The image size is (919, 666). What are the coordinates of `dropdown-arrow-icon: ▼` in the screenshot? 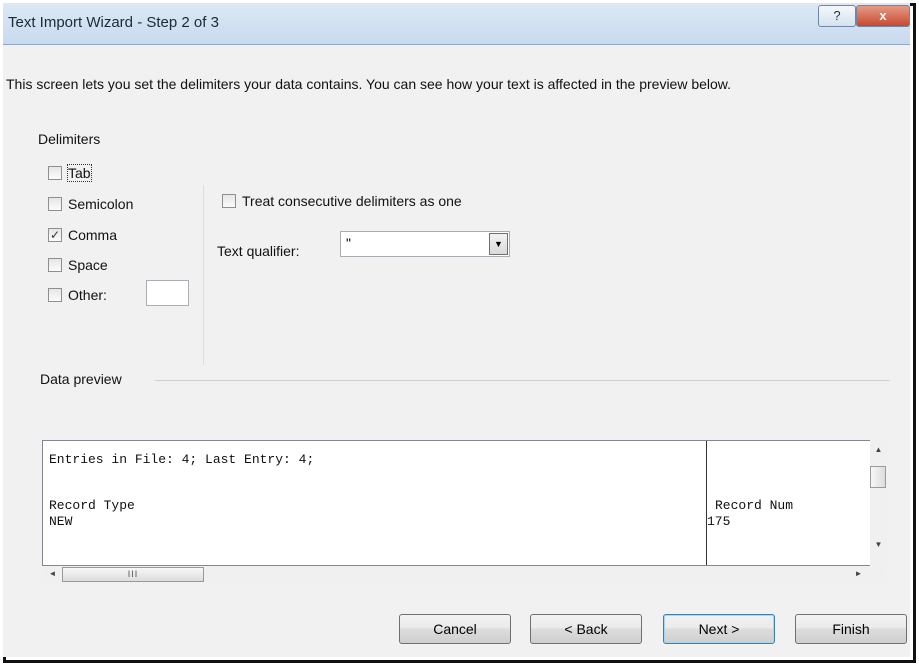 It's located at (498, 244).